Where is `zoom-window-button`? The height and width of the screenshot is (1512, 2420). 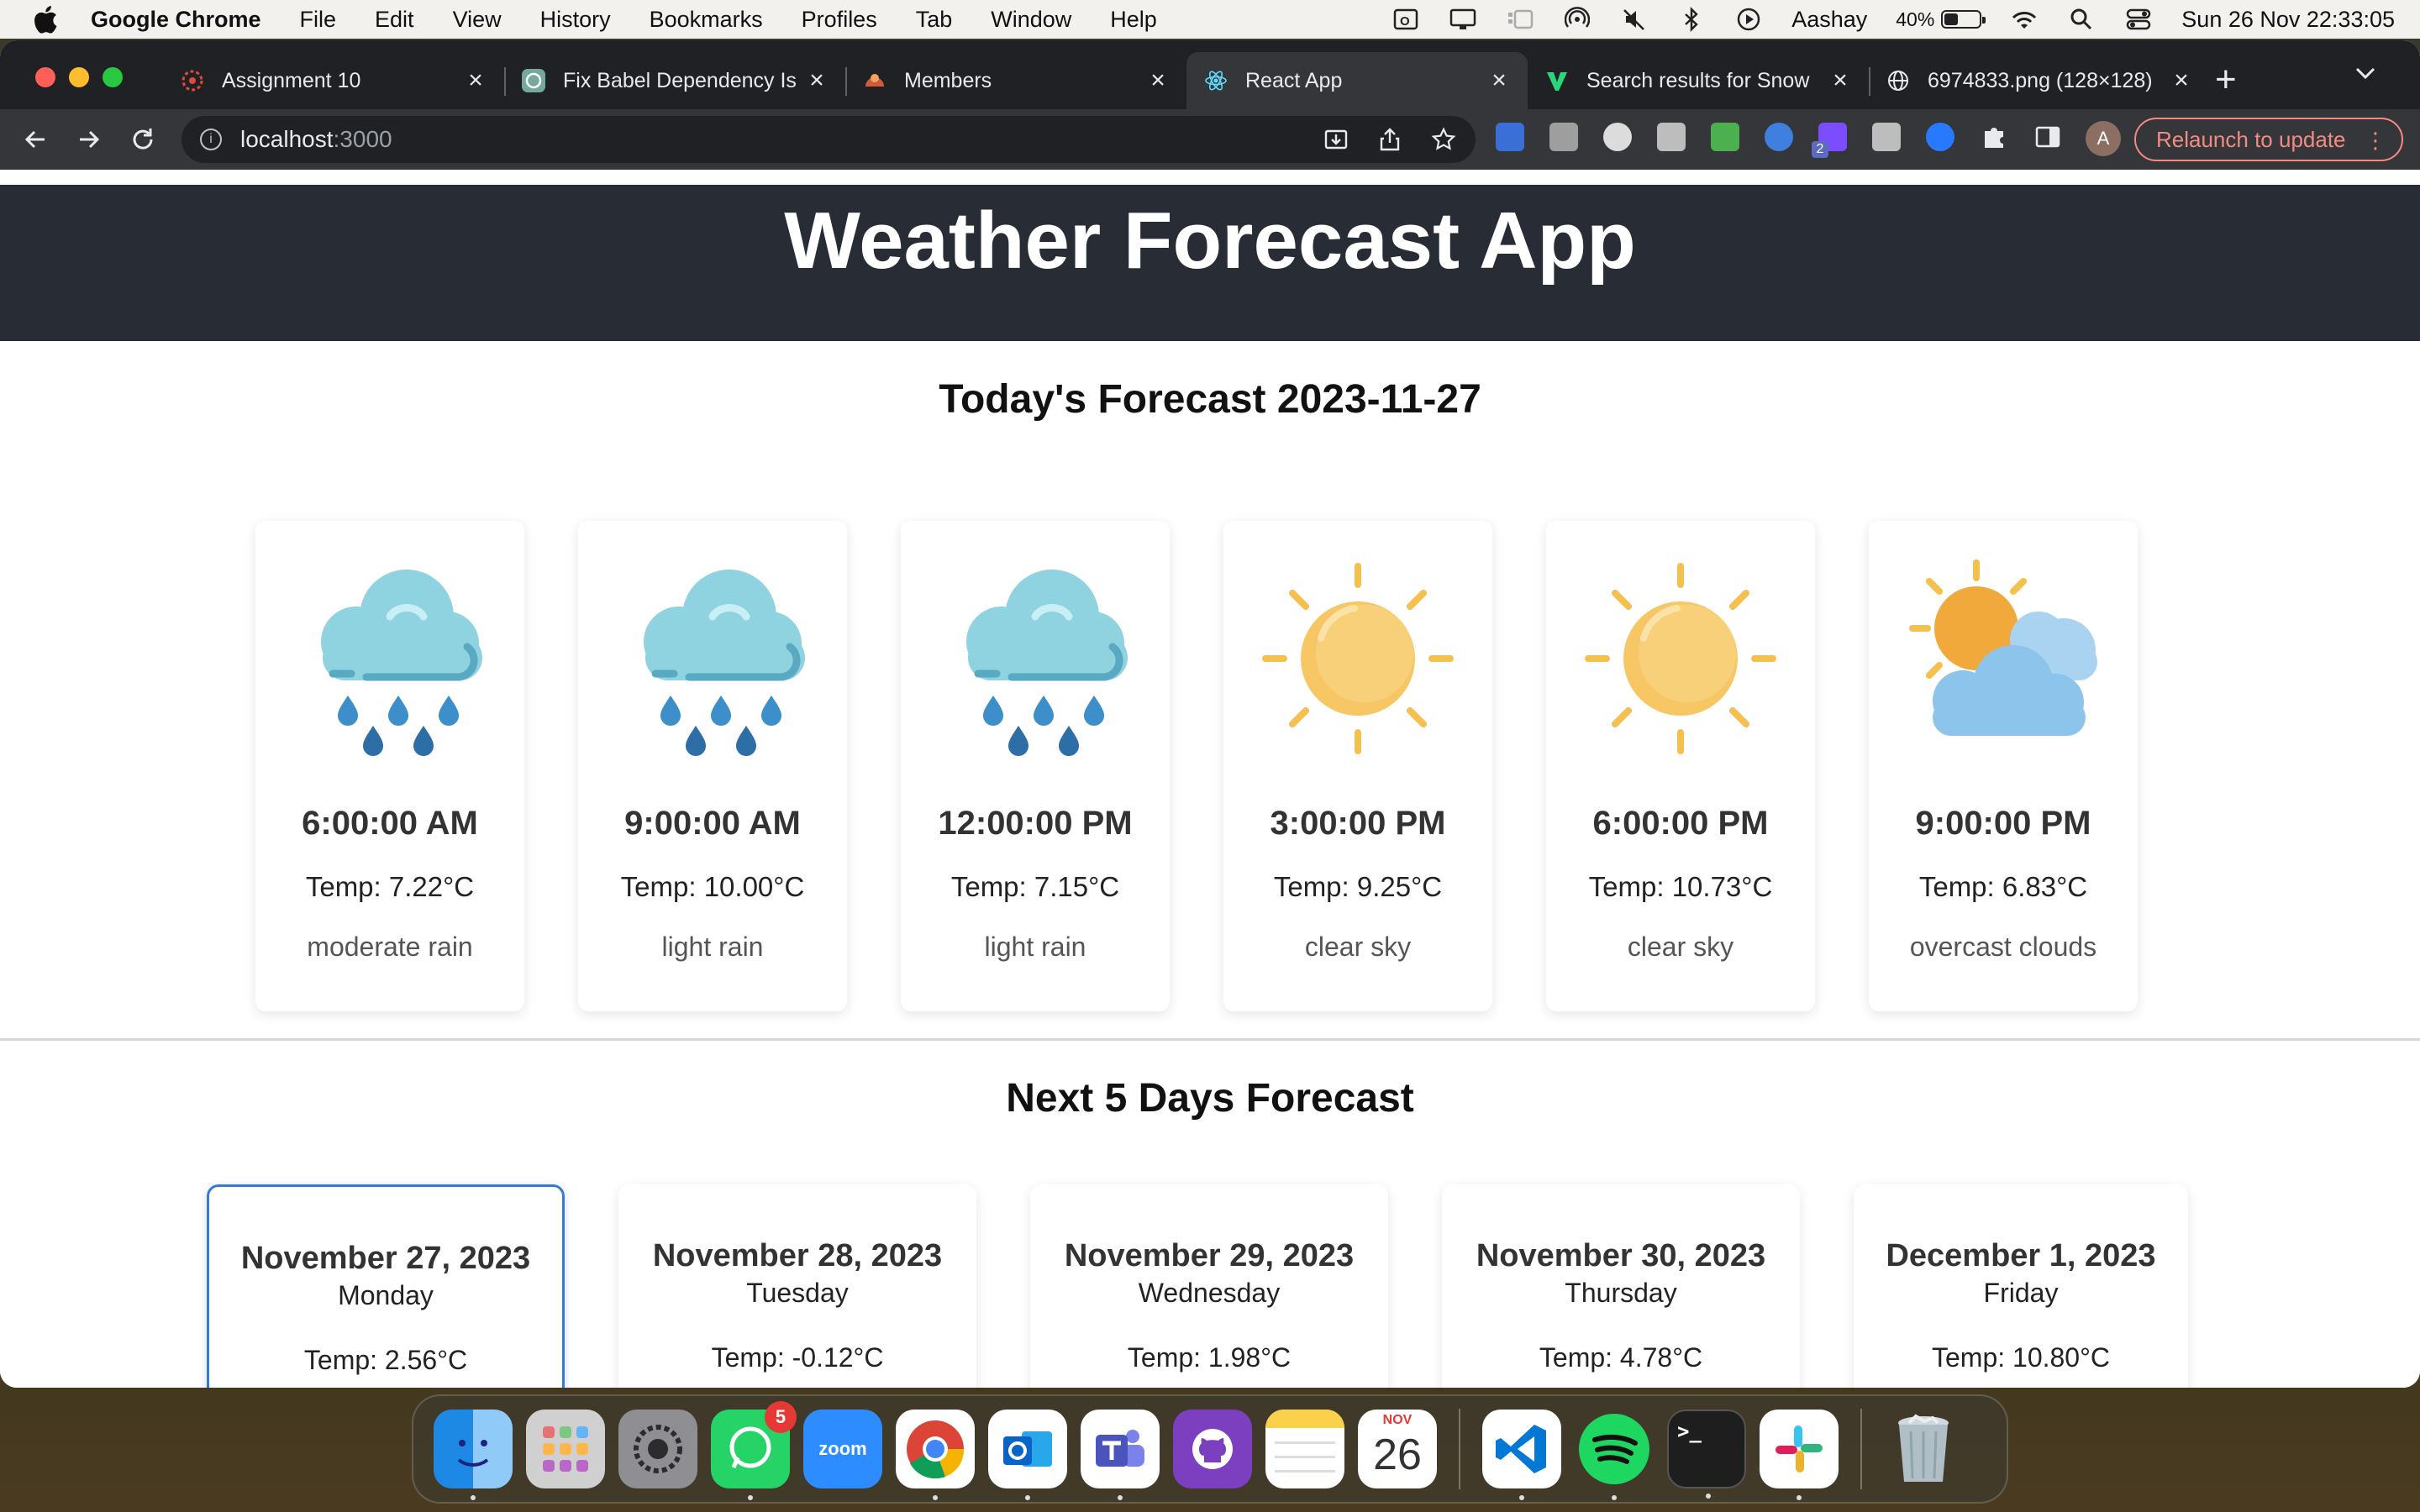 zoom-window-button is located at coordinates (113, 77).